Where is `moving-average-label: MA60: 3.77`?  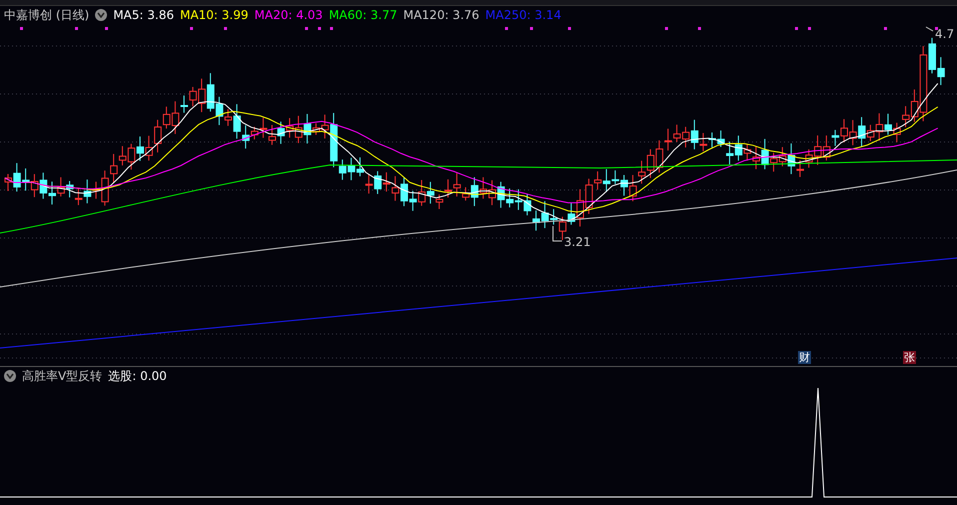
moving-average-label: MA60: 3.77 is located at coordinates (363, 15).